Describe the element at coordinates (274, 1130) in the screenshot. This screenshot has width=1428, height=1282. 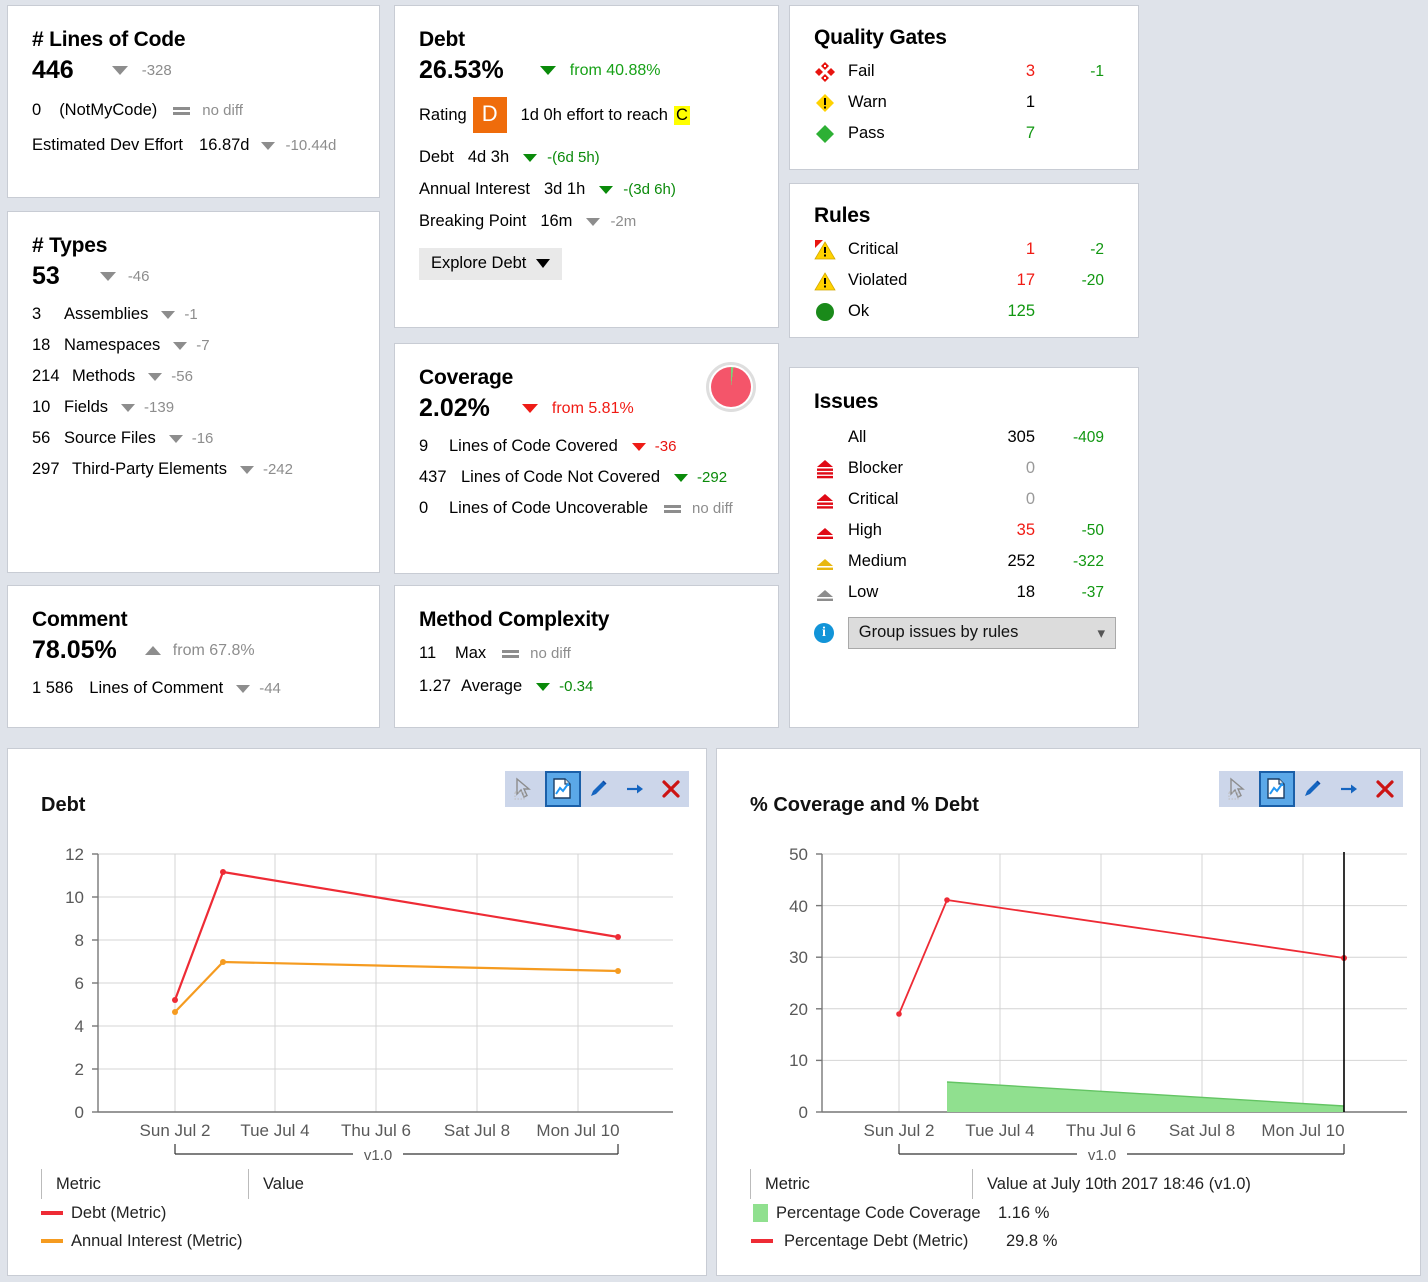
I see `svg-text: Tue Jul 4` at that location.